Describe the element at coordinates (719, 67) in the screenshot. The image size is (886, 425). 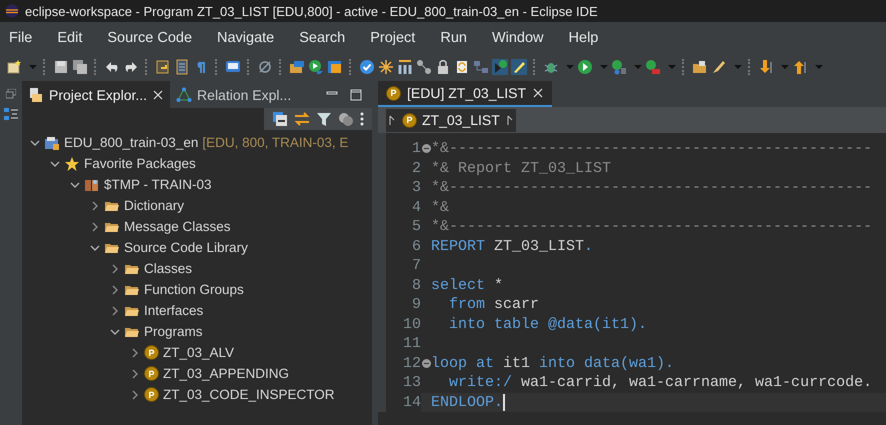
I see `brush-icon` at that location.